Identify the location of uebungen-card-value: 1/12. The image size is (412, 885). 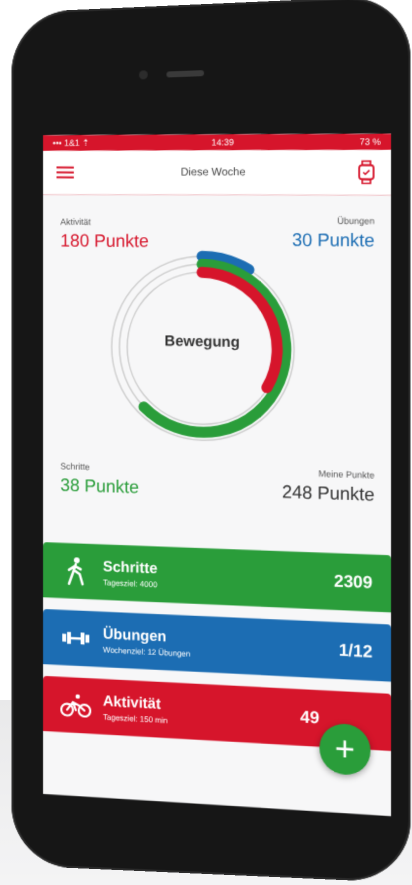
(356, 652).